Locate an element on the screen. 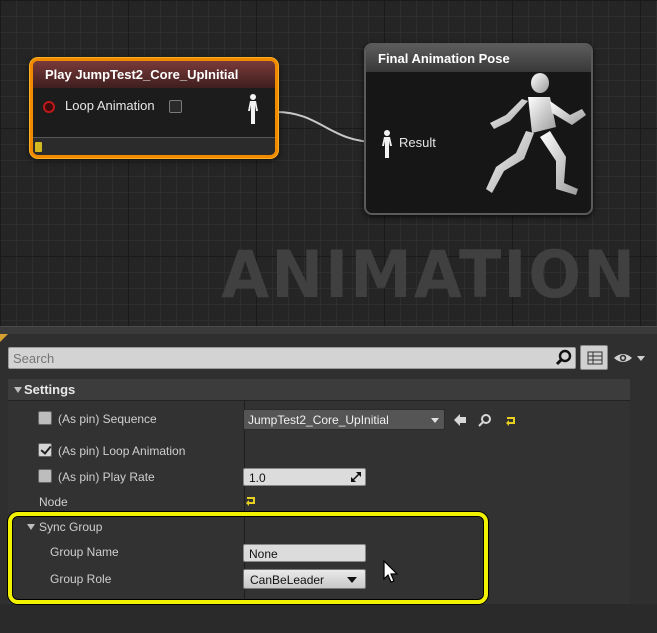 This screenshot has width=657, height=633. grid-view-icon is located at coordinates (595, 358).